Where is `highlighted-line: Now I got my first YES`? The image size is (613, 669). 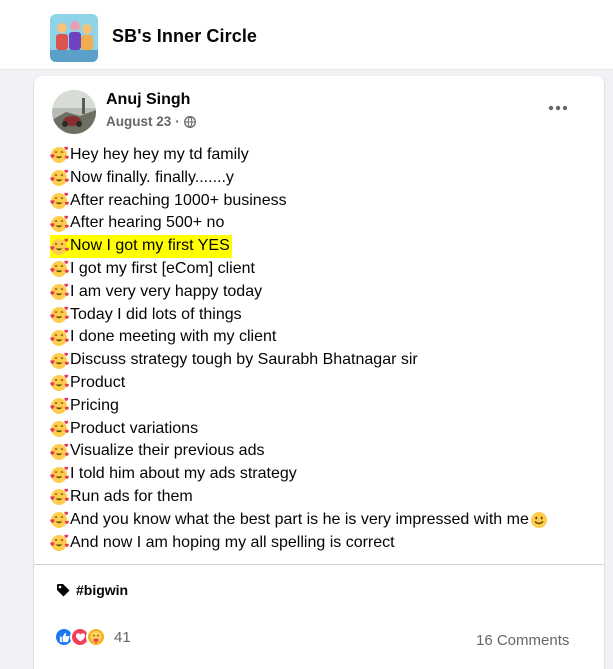 highlighted-line: Now I got my first YES is located at coordinates (141, 246).